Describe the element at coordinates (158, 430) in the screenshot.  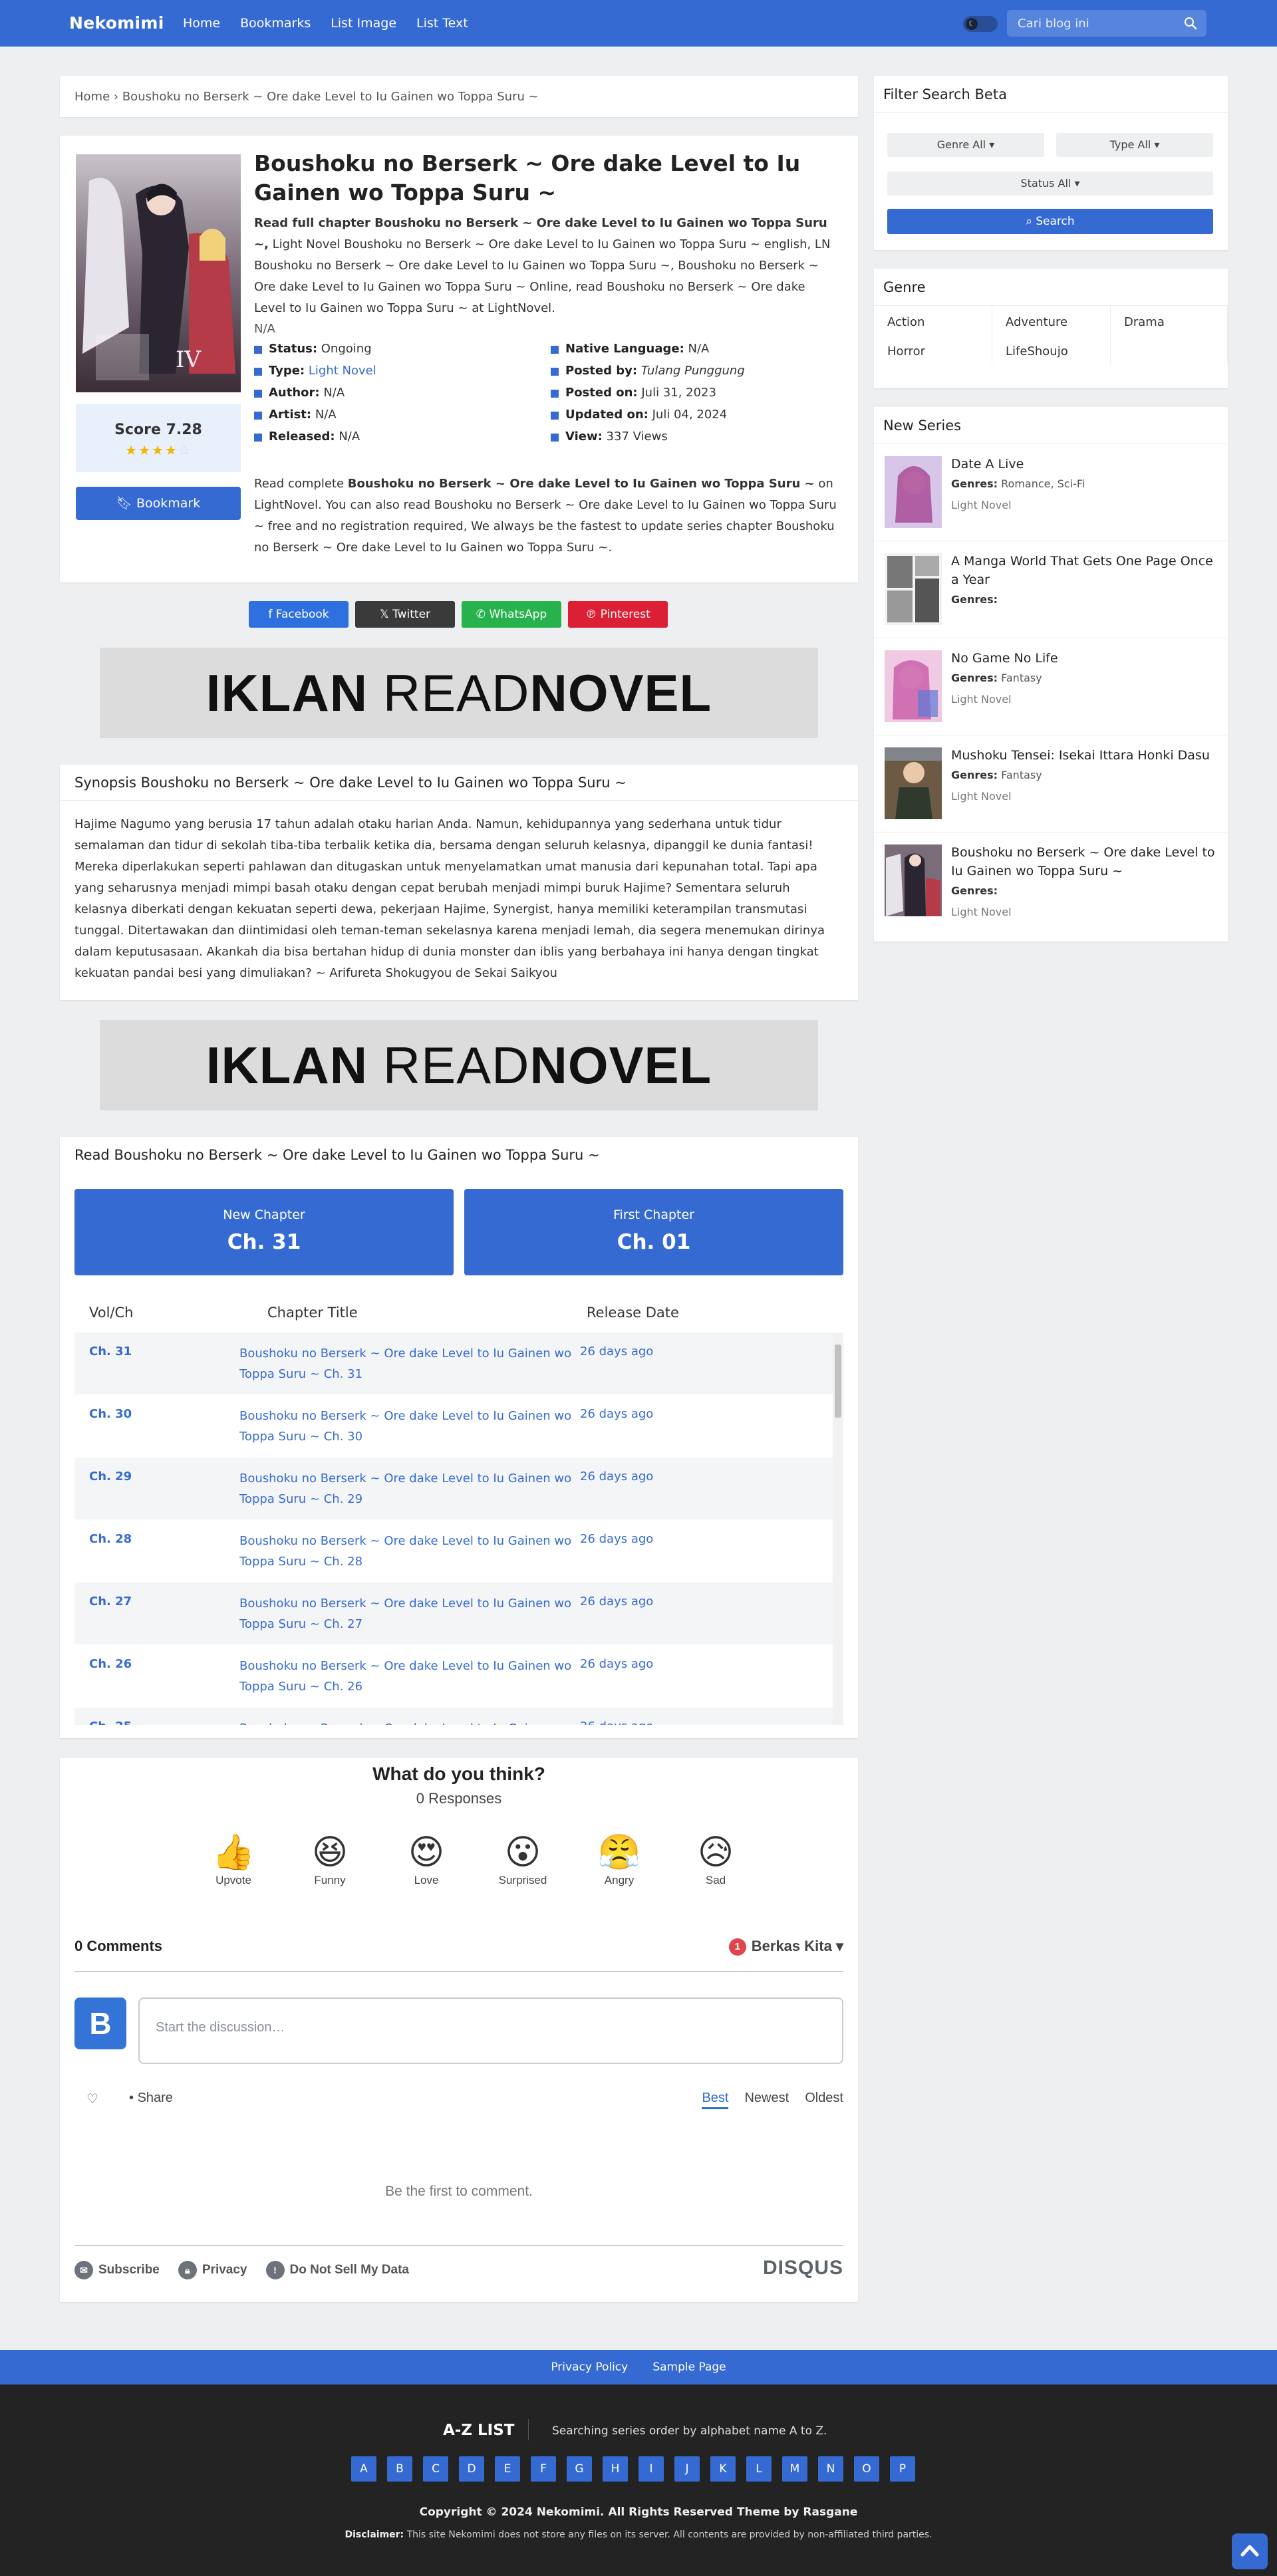
I see `score-value: Score 7.28` at that location.